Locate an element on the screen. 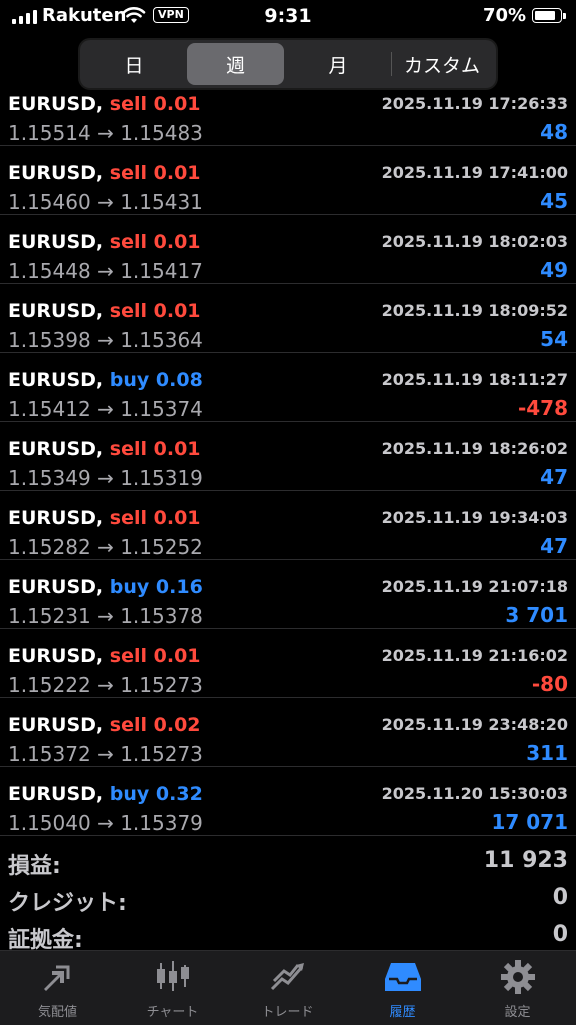  open-price: 1.15412 is located at coordinates (49, 409).